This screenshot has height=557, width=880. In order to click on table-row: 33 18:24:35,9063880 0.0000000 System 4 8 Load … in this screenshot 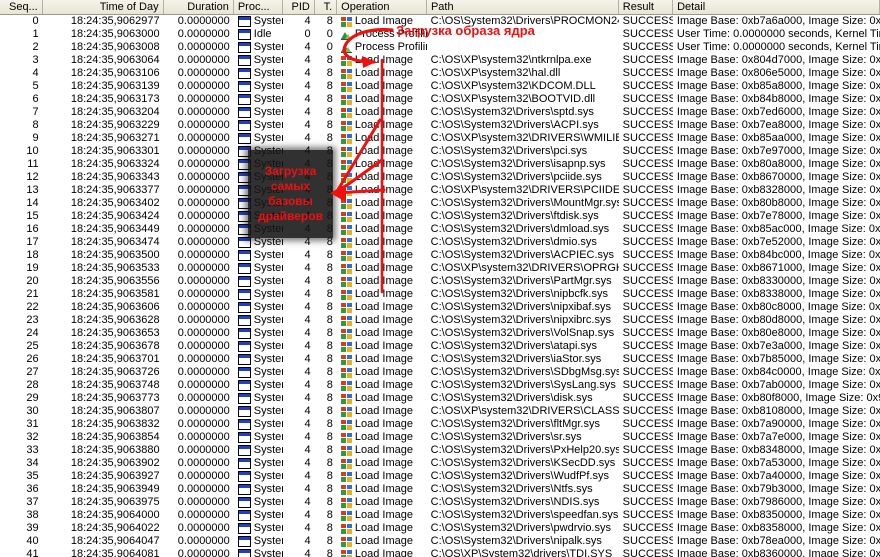, I will do `click(440, 450)`.